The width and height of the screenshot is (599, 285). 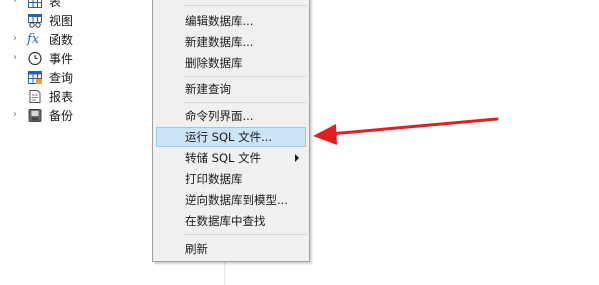 I want to click on menu-item-delete-database: 删除数据库, so click(x=231, y=63).